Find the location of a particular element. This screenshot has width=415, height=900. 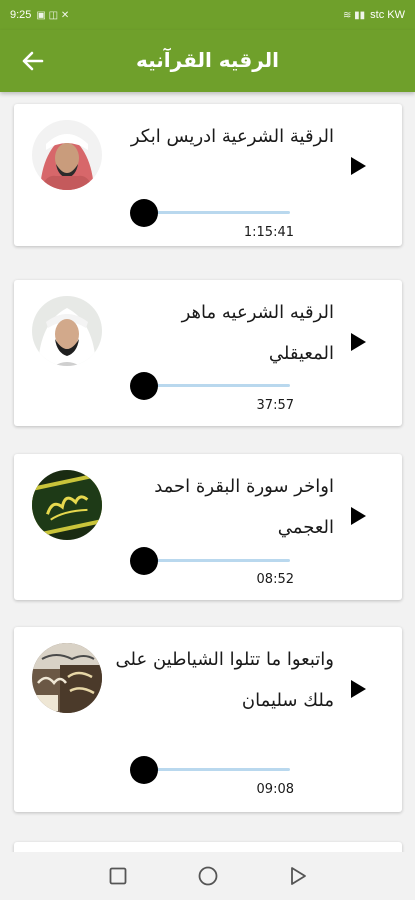

notification-icons: ▣ ◫ ✕ is located at coordinates (53, 15).